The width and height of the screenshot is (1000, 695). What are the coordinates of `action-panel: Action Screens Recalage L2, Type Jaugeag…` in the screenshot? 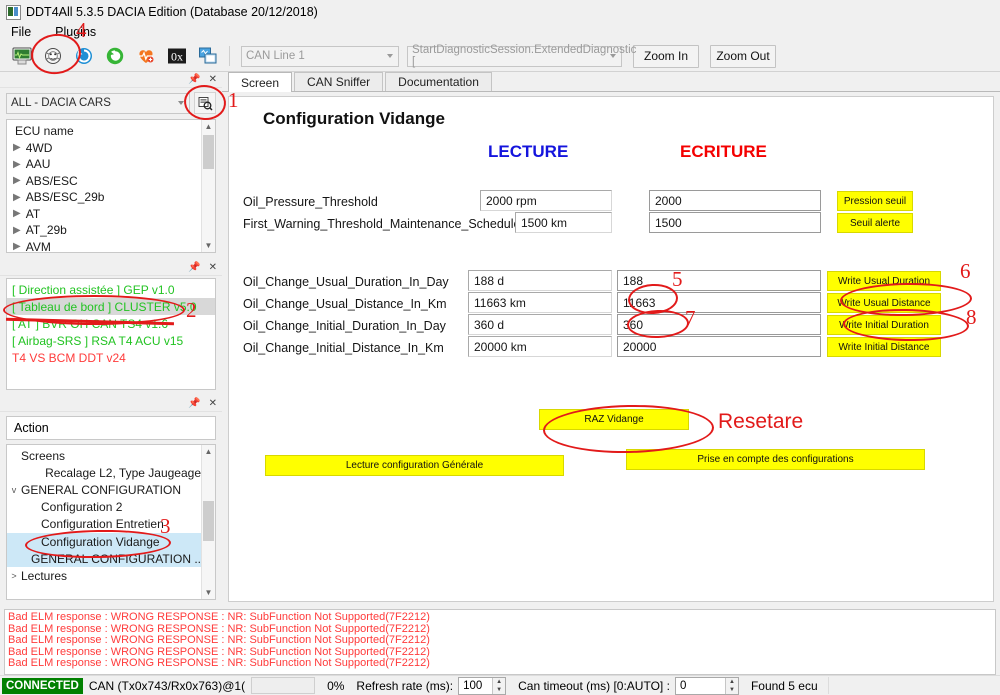 It's located at (111, 509).